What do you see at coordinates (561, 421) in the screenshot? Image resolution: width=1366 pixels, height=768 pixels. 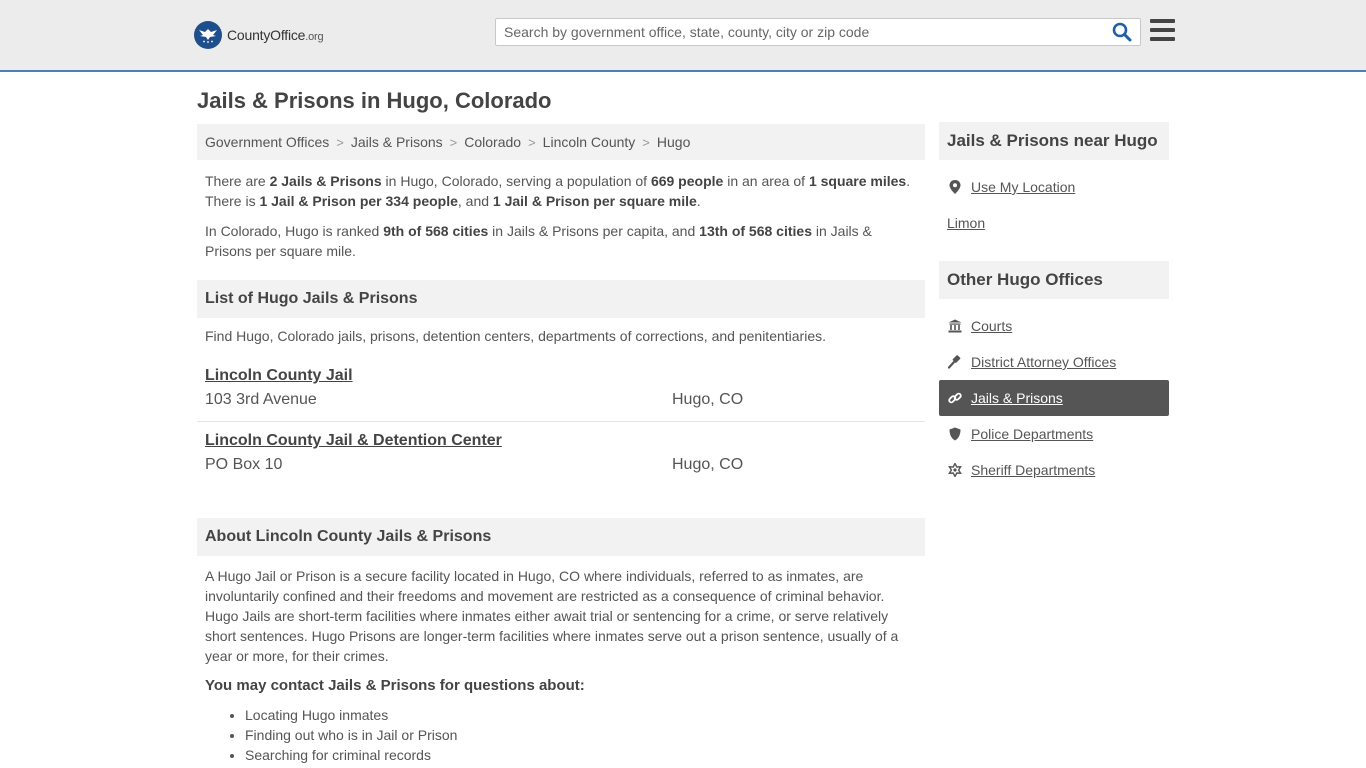 I see `listing-divider` at bounding box center [561, 421].